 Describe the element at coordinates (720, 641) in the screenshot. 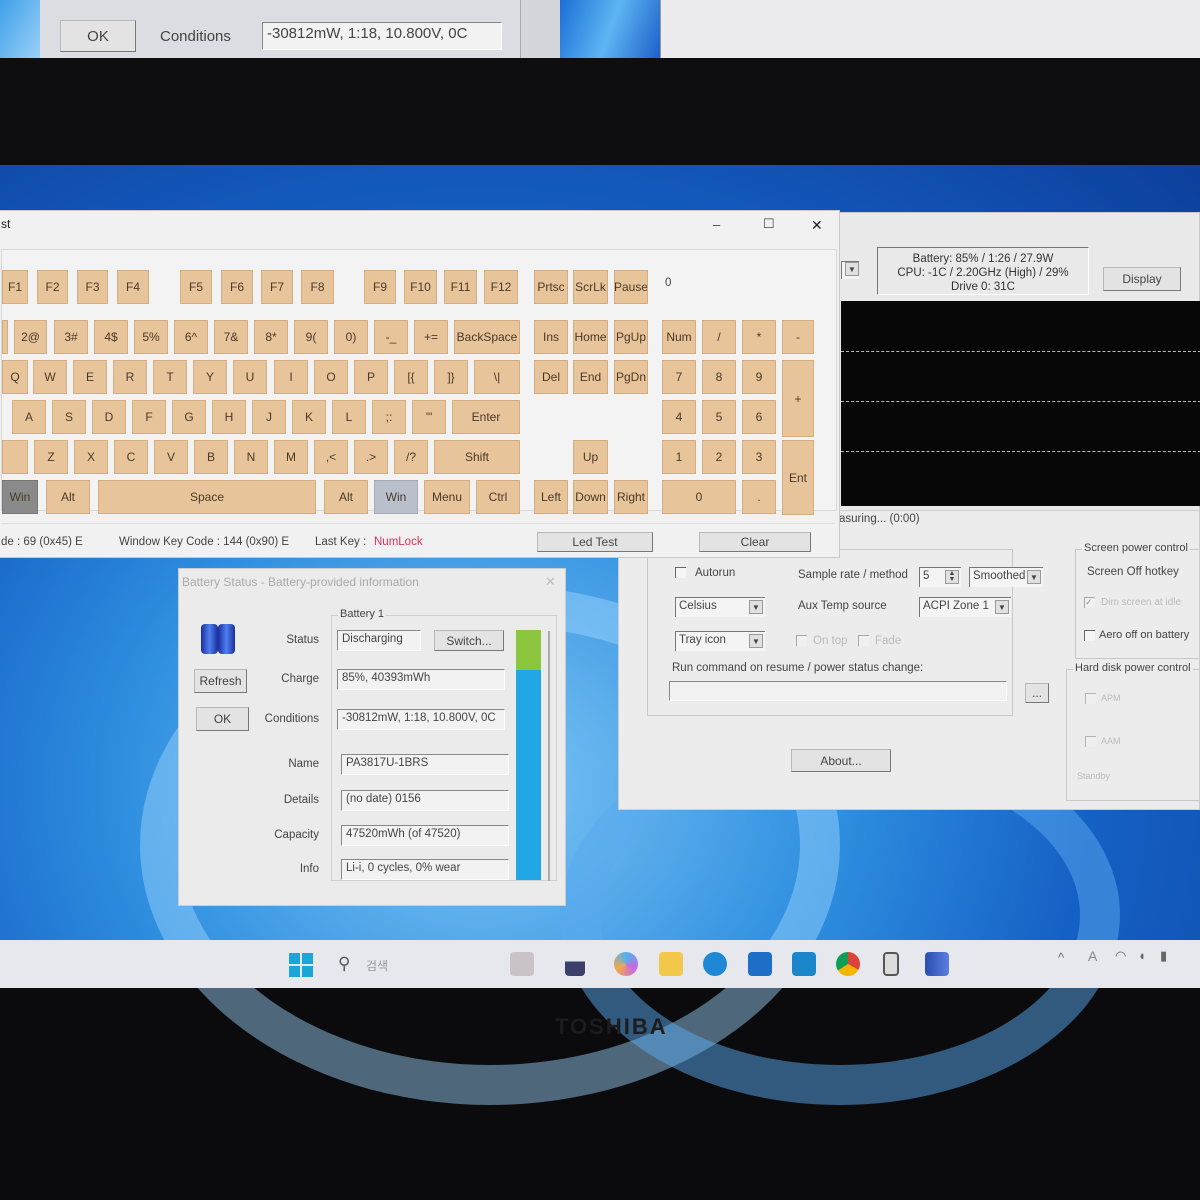

I see `display-mode-dropdown: Tray icon ▼` at that location.